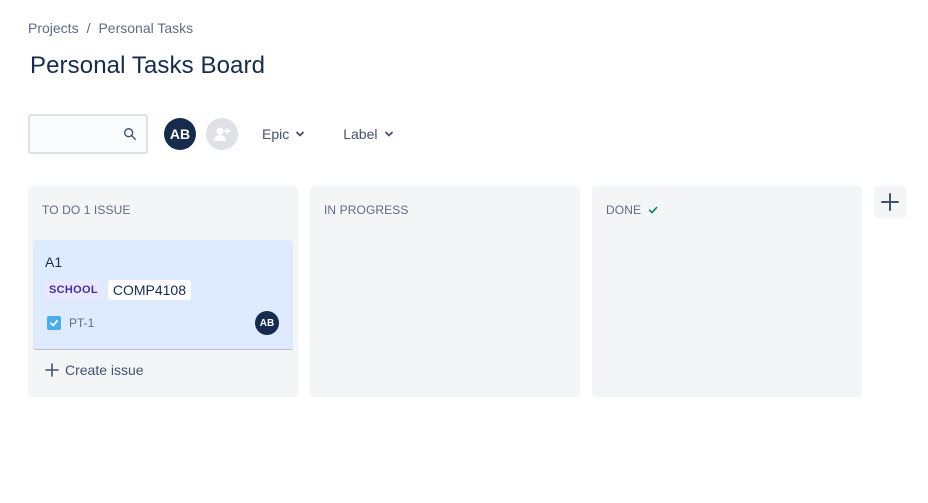 The image size is (928, 503). I want to click on label-filter-dropdown: Label, so click(368, 134).